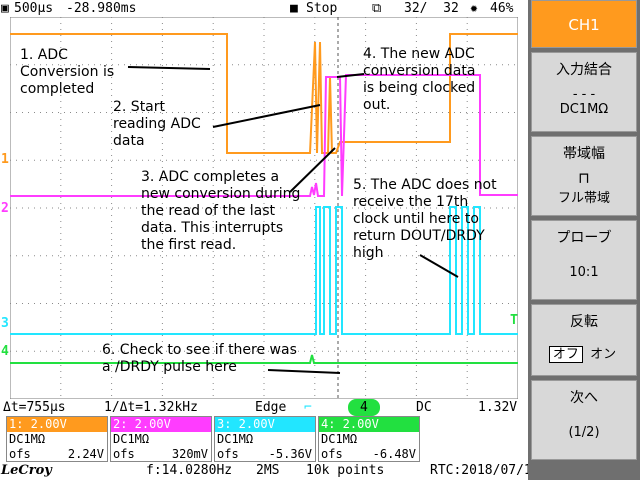 This screenshot has height=480, width=640. I want to click on ch1-offset: 2.24V, so click(85, 454).